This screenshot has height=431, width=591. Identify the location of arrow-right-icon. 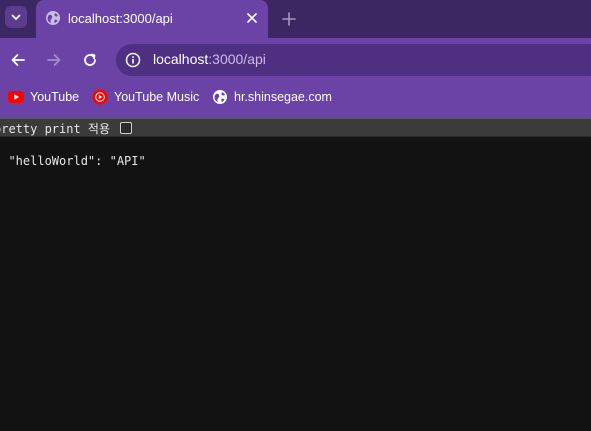
(54, 60).